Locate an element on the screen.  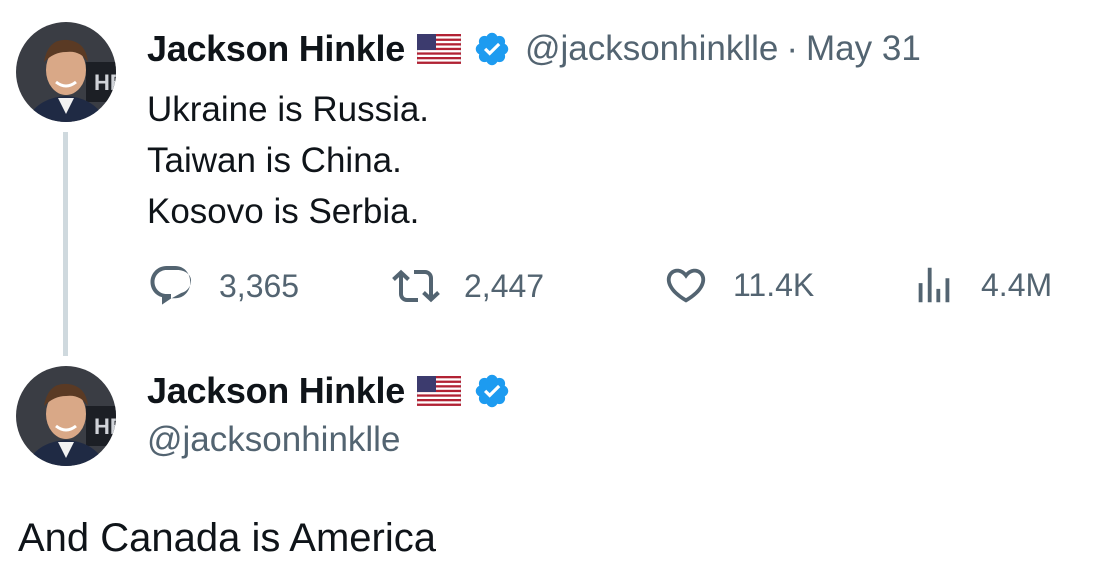
retweet-icon is located at coordinates (416, 286).